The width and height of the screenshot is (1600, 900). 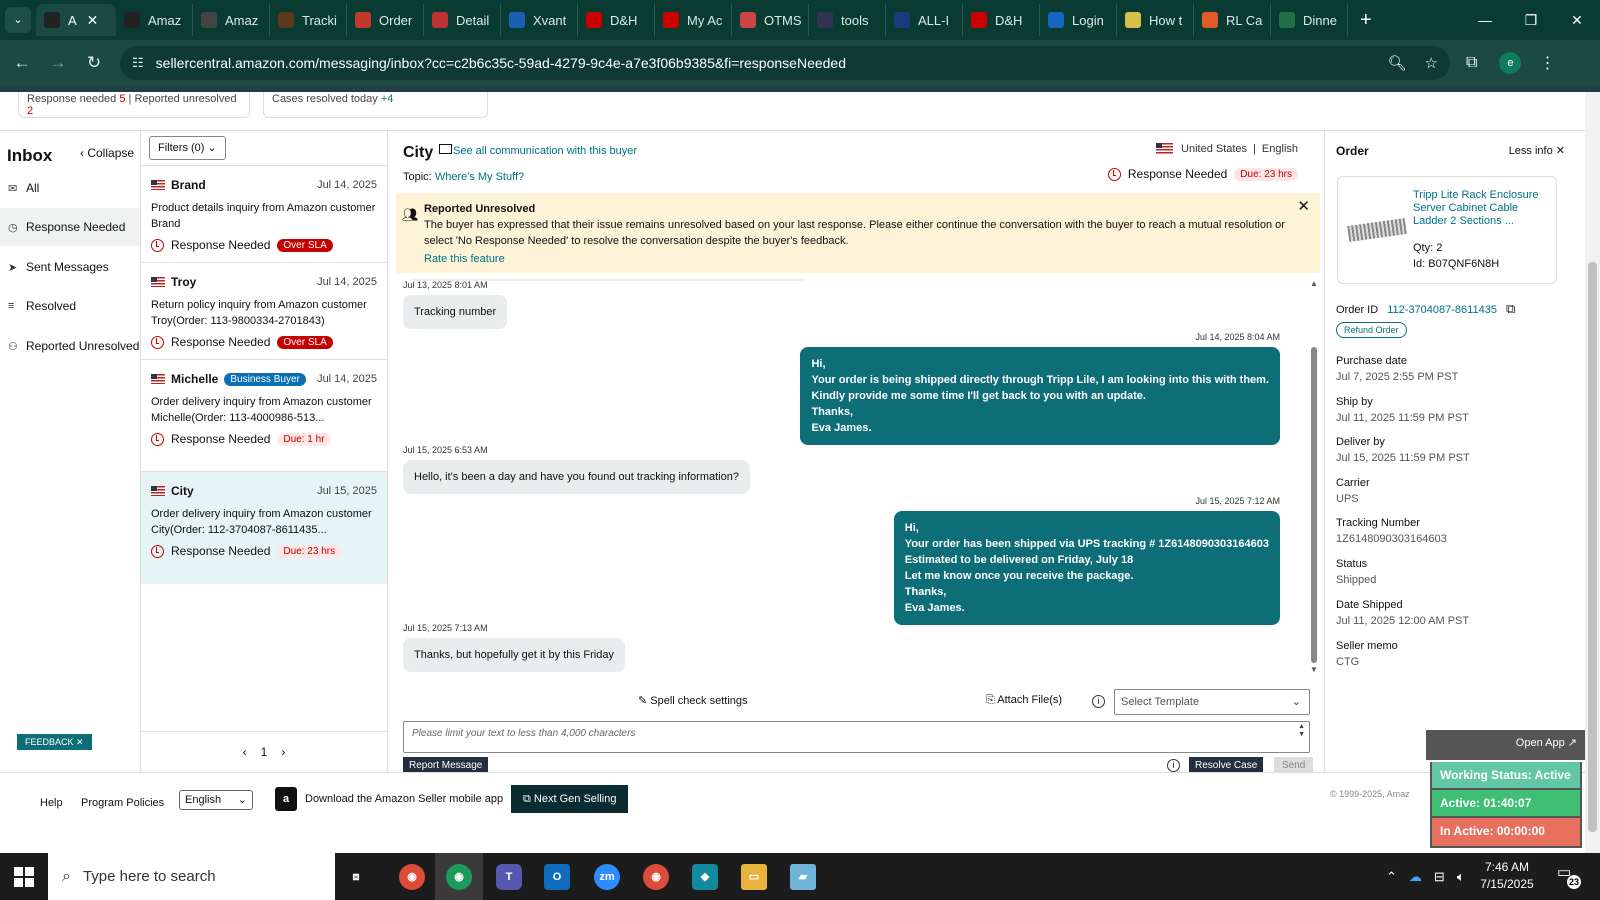 What do you see at coordinates (54, 742) in the screenshot?
I see `feedback-button: FEEDBACK ✕` at bounding box center [54, 742].